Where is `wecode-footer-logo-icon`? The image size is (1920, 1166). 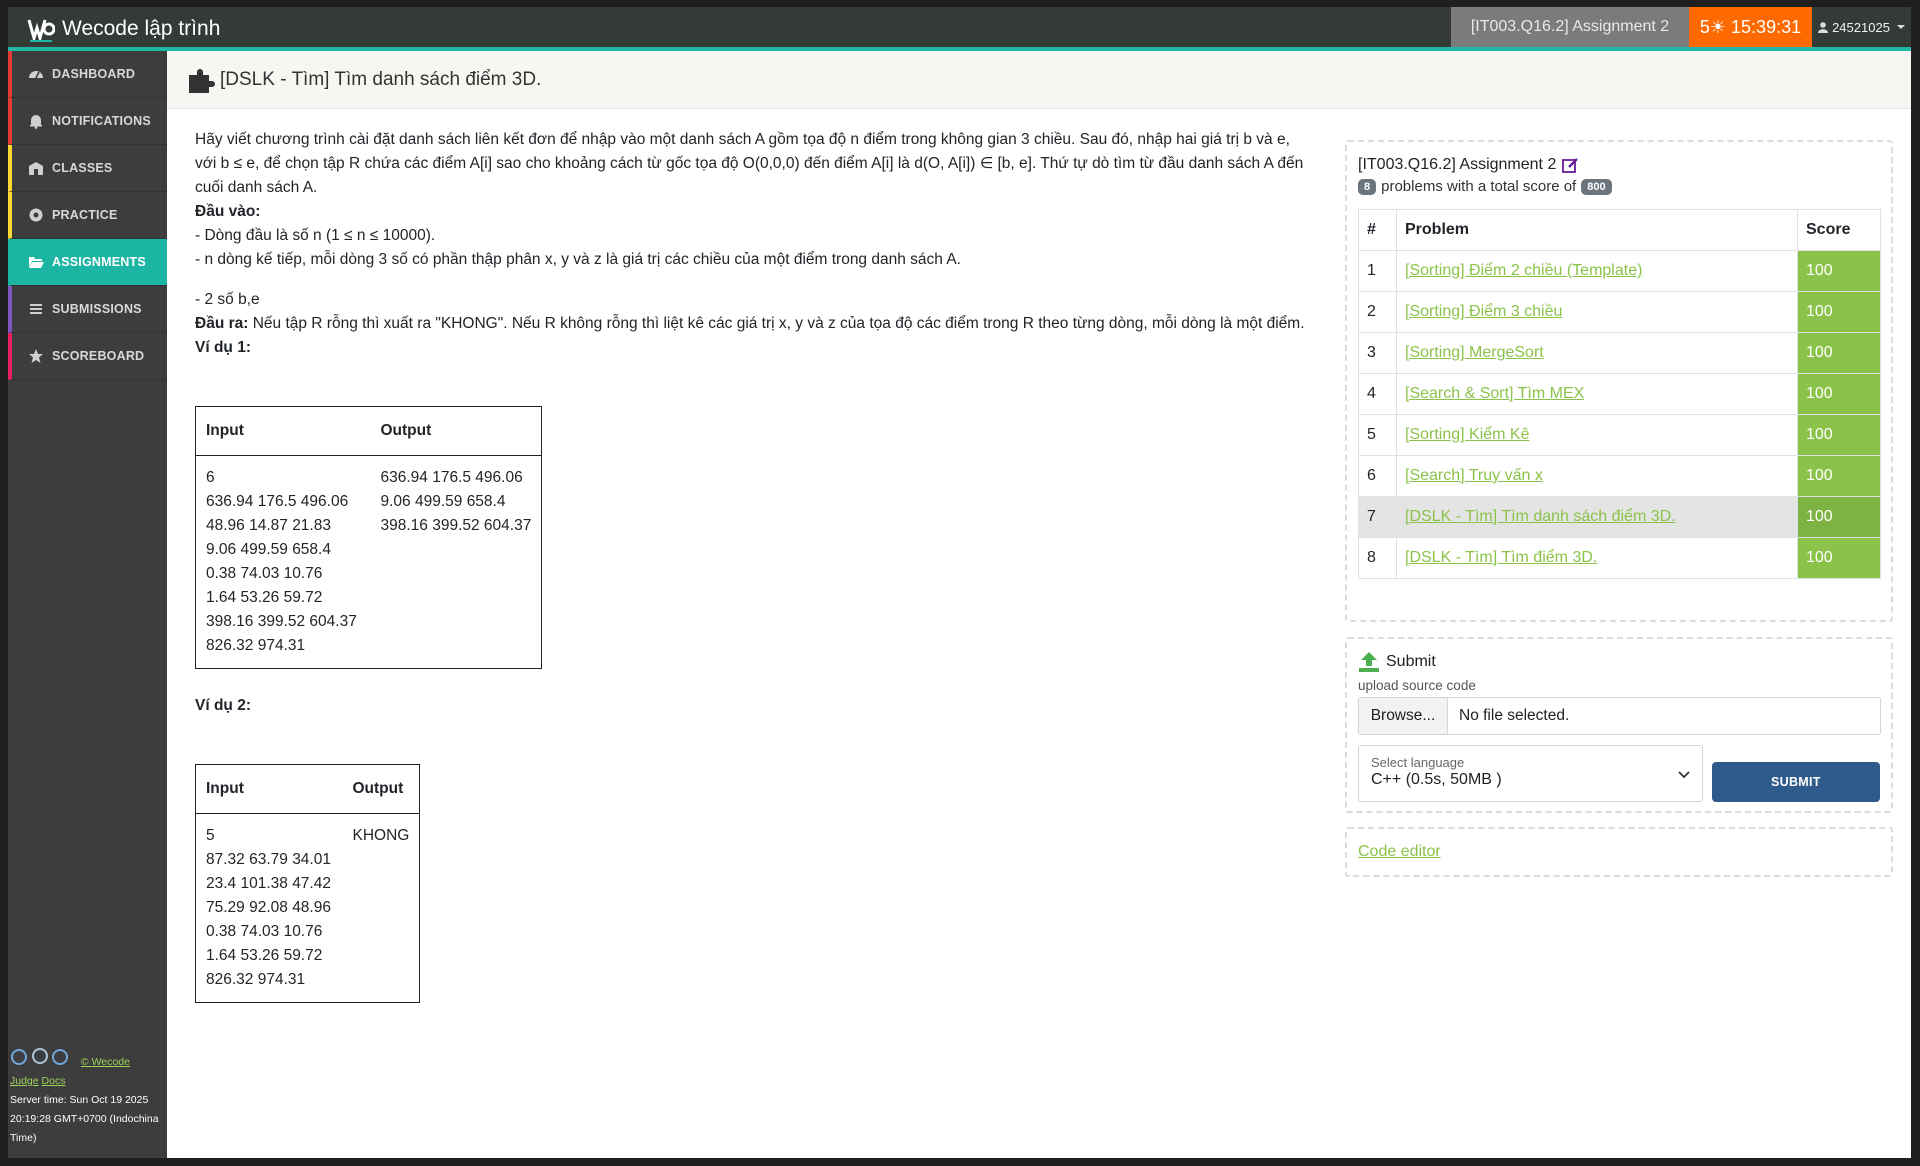 wecode-footer-logo-icon is located at coordinates (39, 1056).